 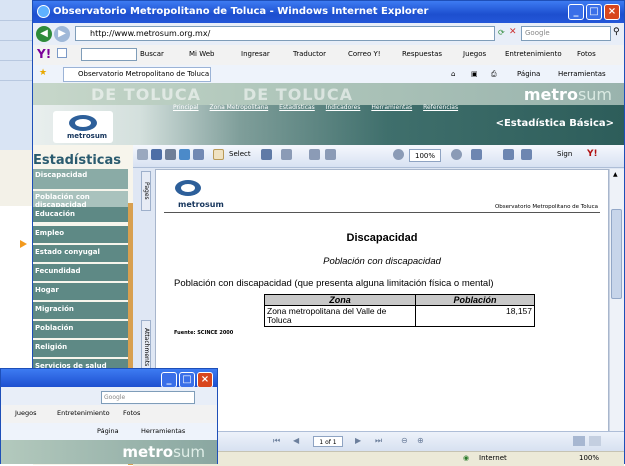 What do you see at coordinates (398, 154) in the screenshot?
I see `zoom-minus-icon` at bounding box center [398, 154].